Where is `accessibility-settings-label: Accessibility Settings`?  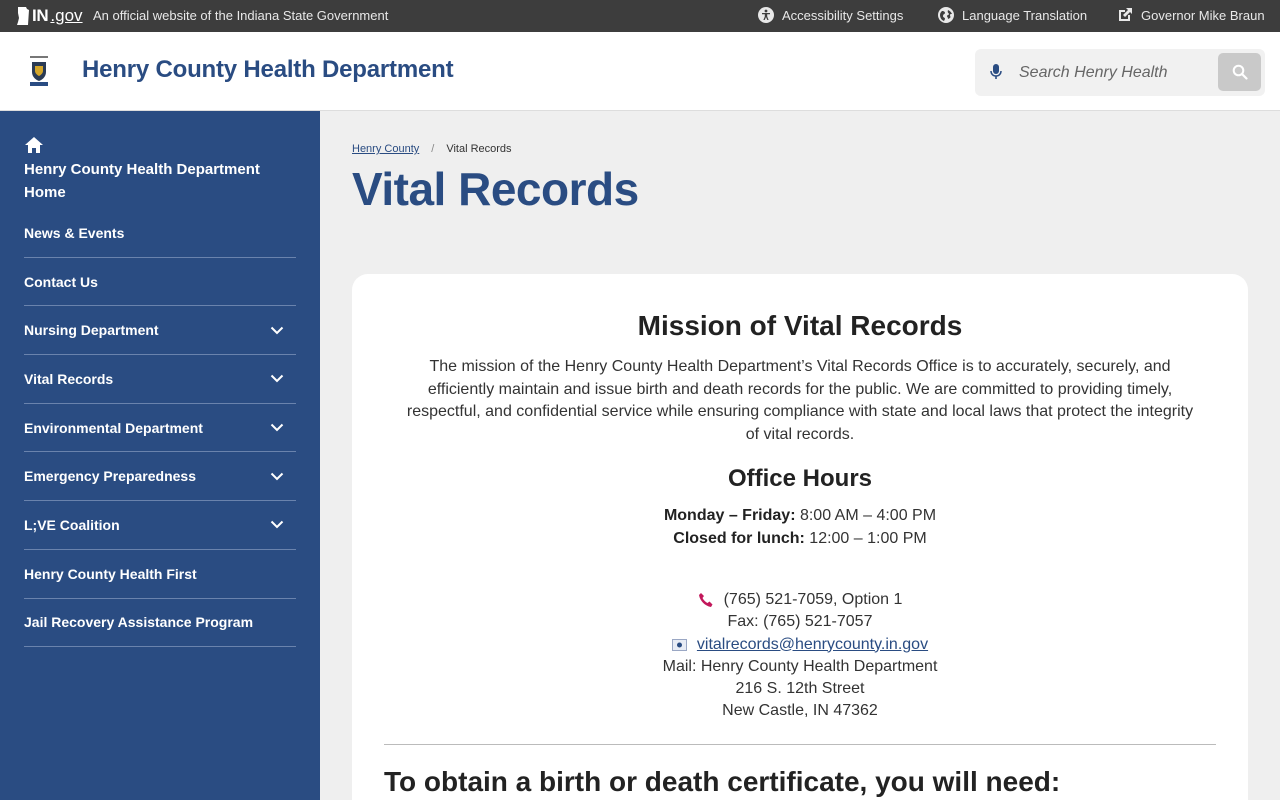 accessibility-settings-label: Accessibility Settings is located at coordinates (843, 15).